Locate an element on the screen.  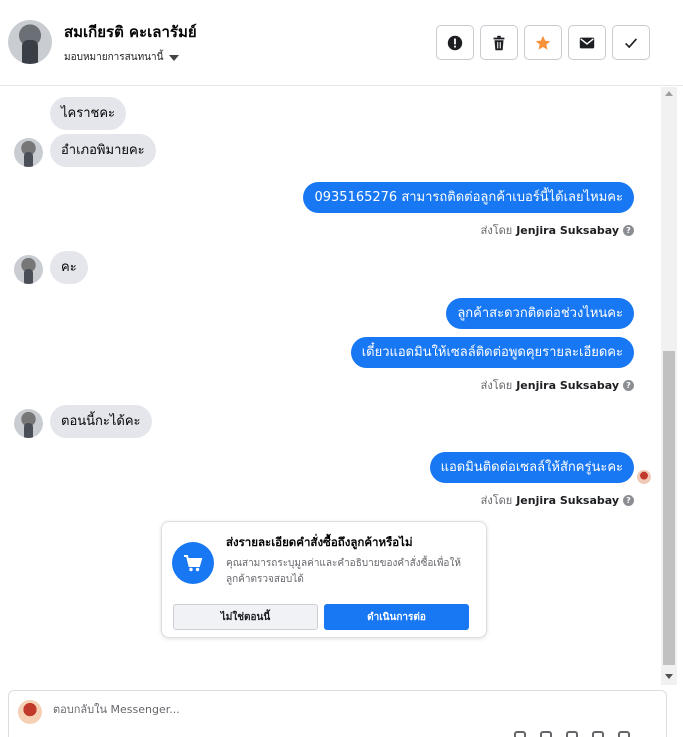
star-button is located at coordinates (543, 42).